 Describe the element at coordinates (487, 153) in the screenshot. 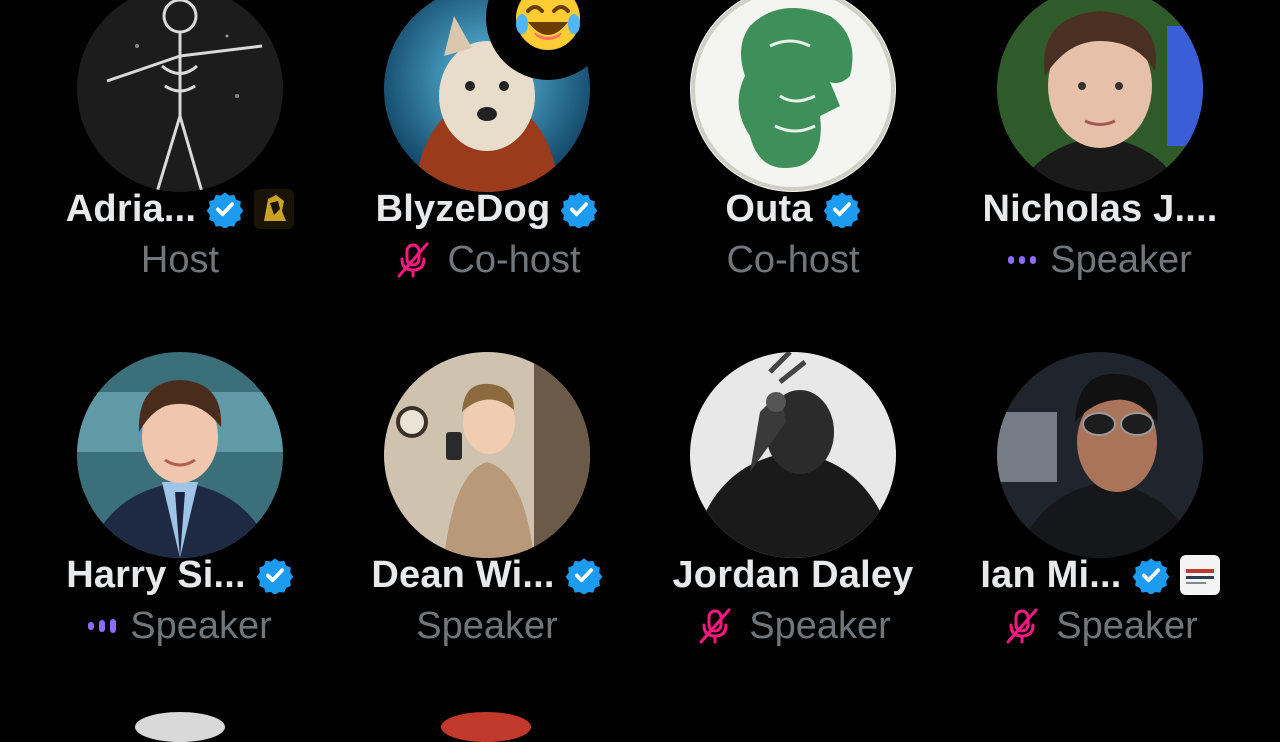

I see `participant-tile: BlyzeDog Co-host` at that location.